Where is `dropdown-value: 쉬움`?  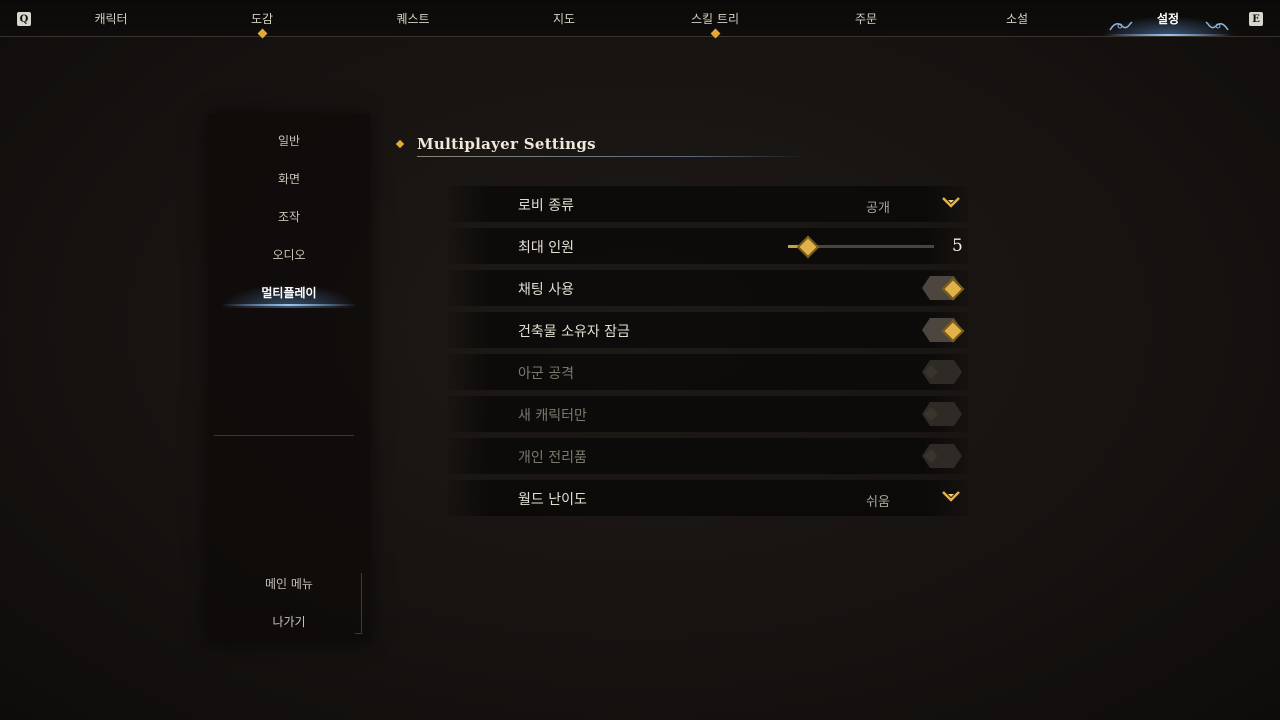 dropdown-value: 쉬움 is located at coordinates (878, 502).